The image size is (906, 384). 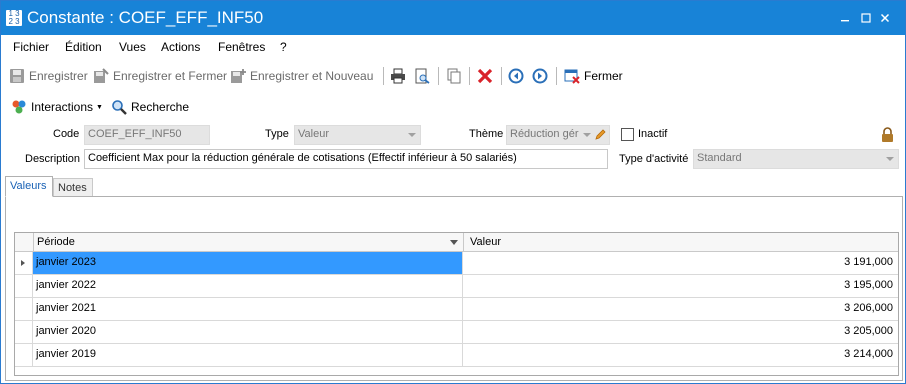 I want to click on type-dropdown: Valeur, so click(x=357, y=135).